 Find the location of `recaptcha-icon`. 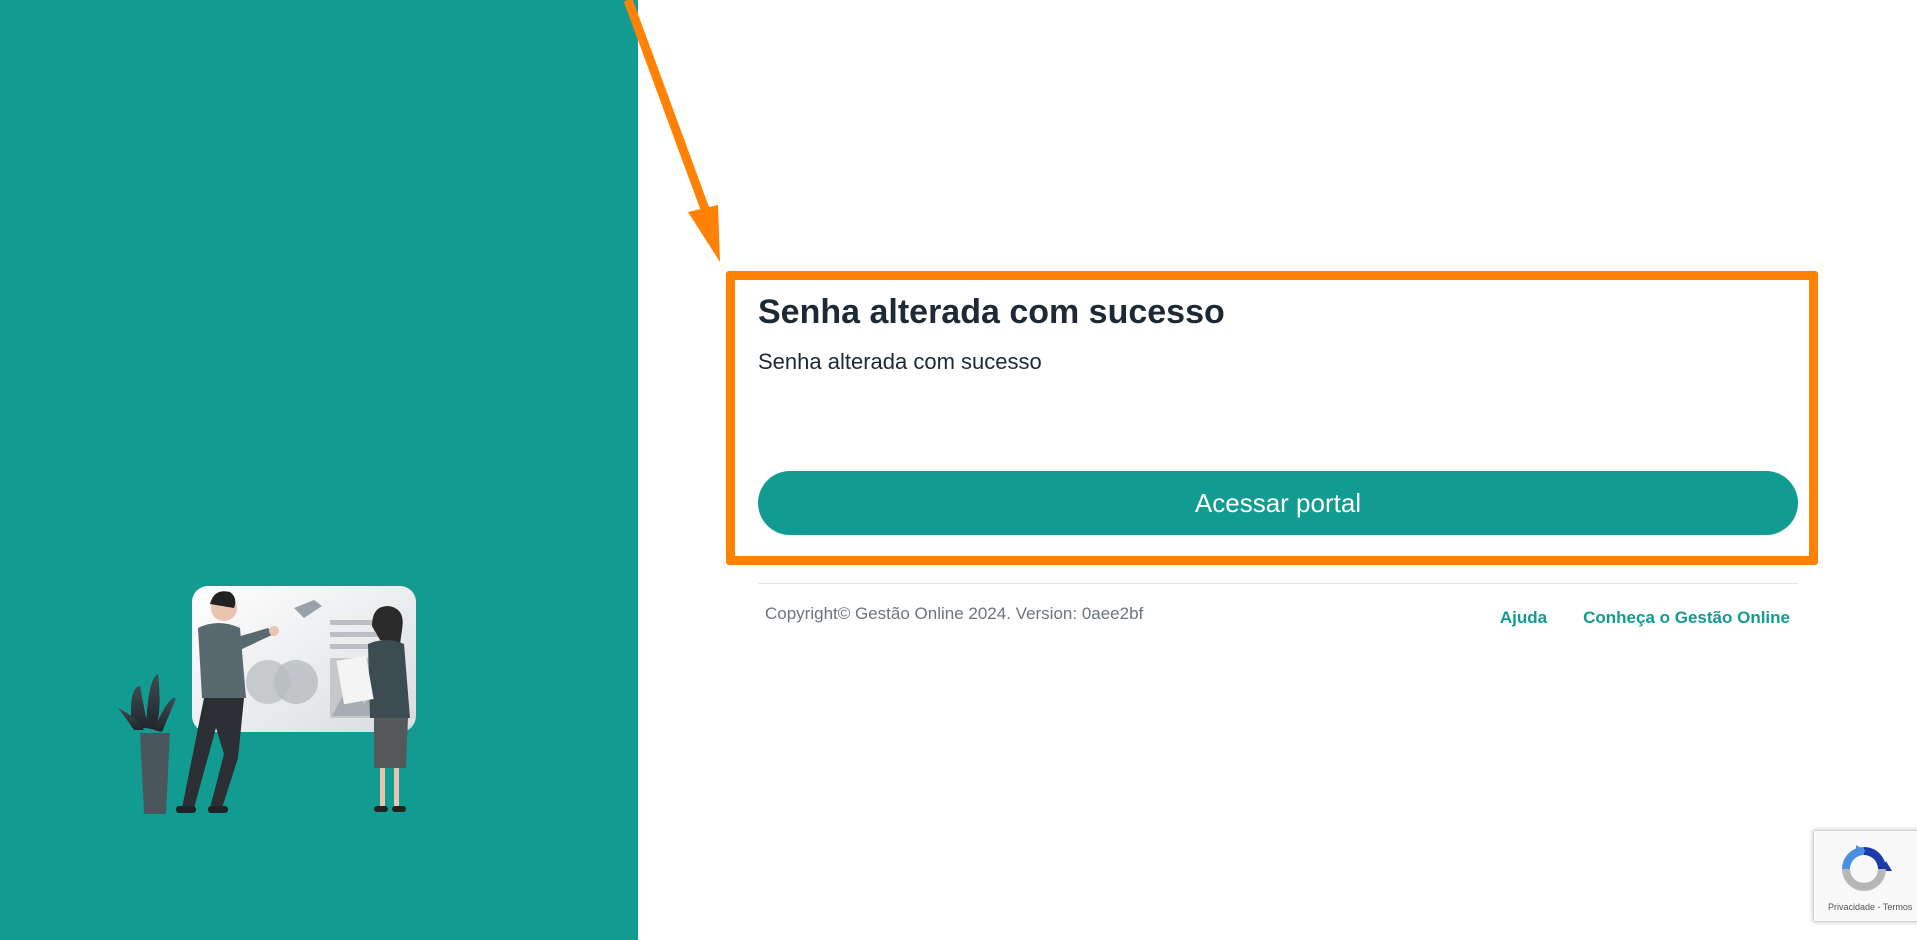

recaptcha-icon is located at coordinates (1867, 868).